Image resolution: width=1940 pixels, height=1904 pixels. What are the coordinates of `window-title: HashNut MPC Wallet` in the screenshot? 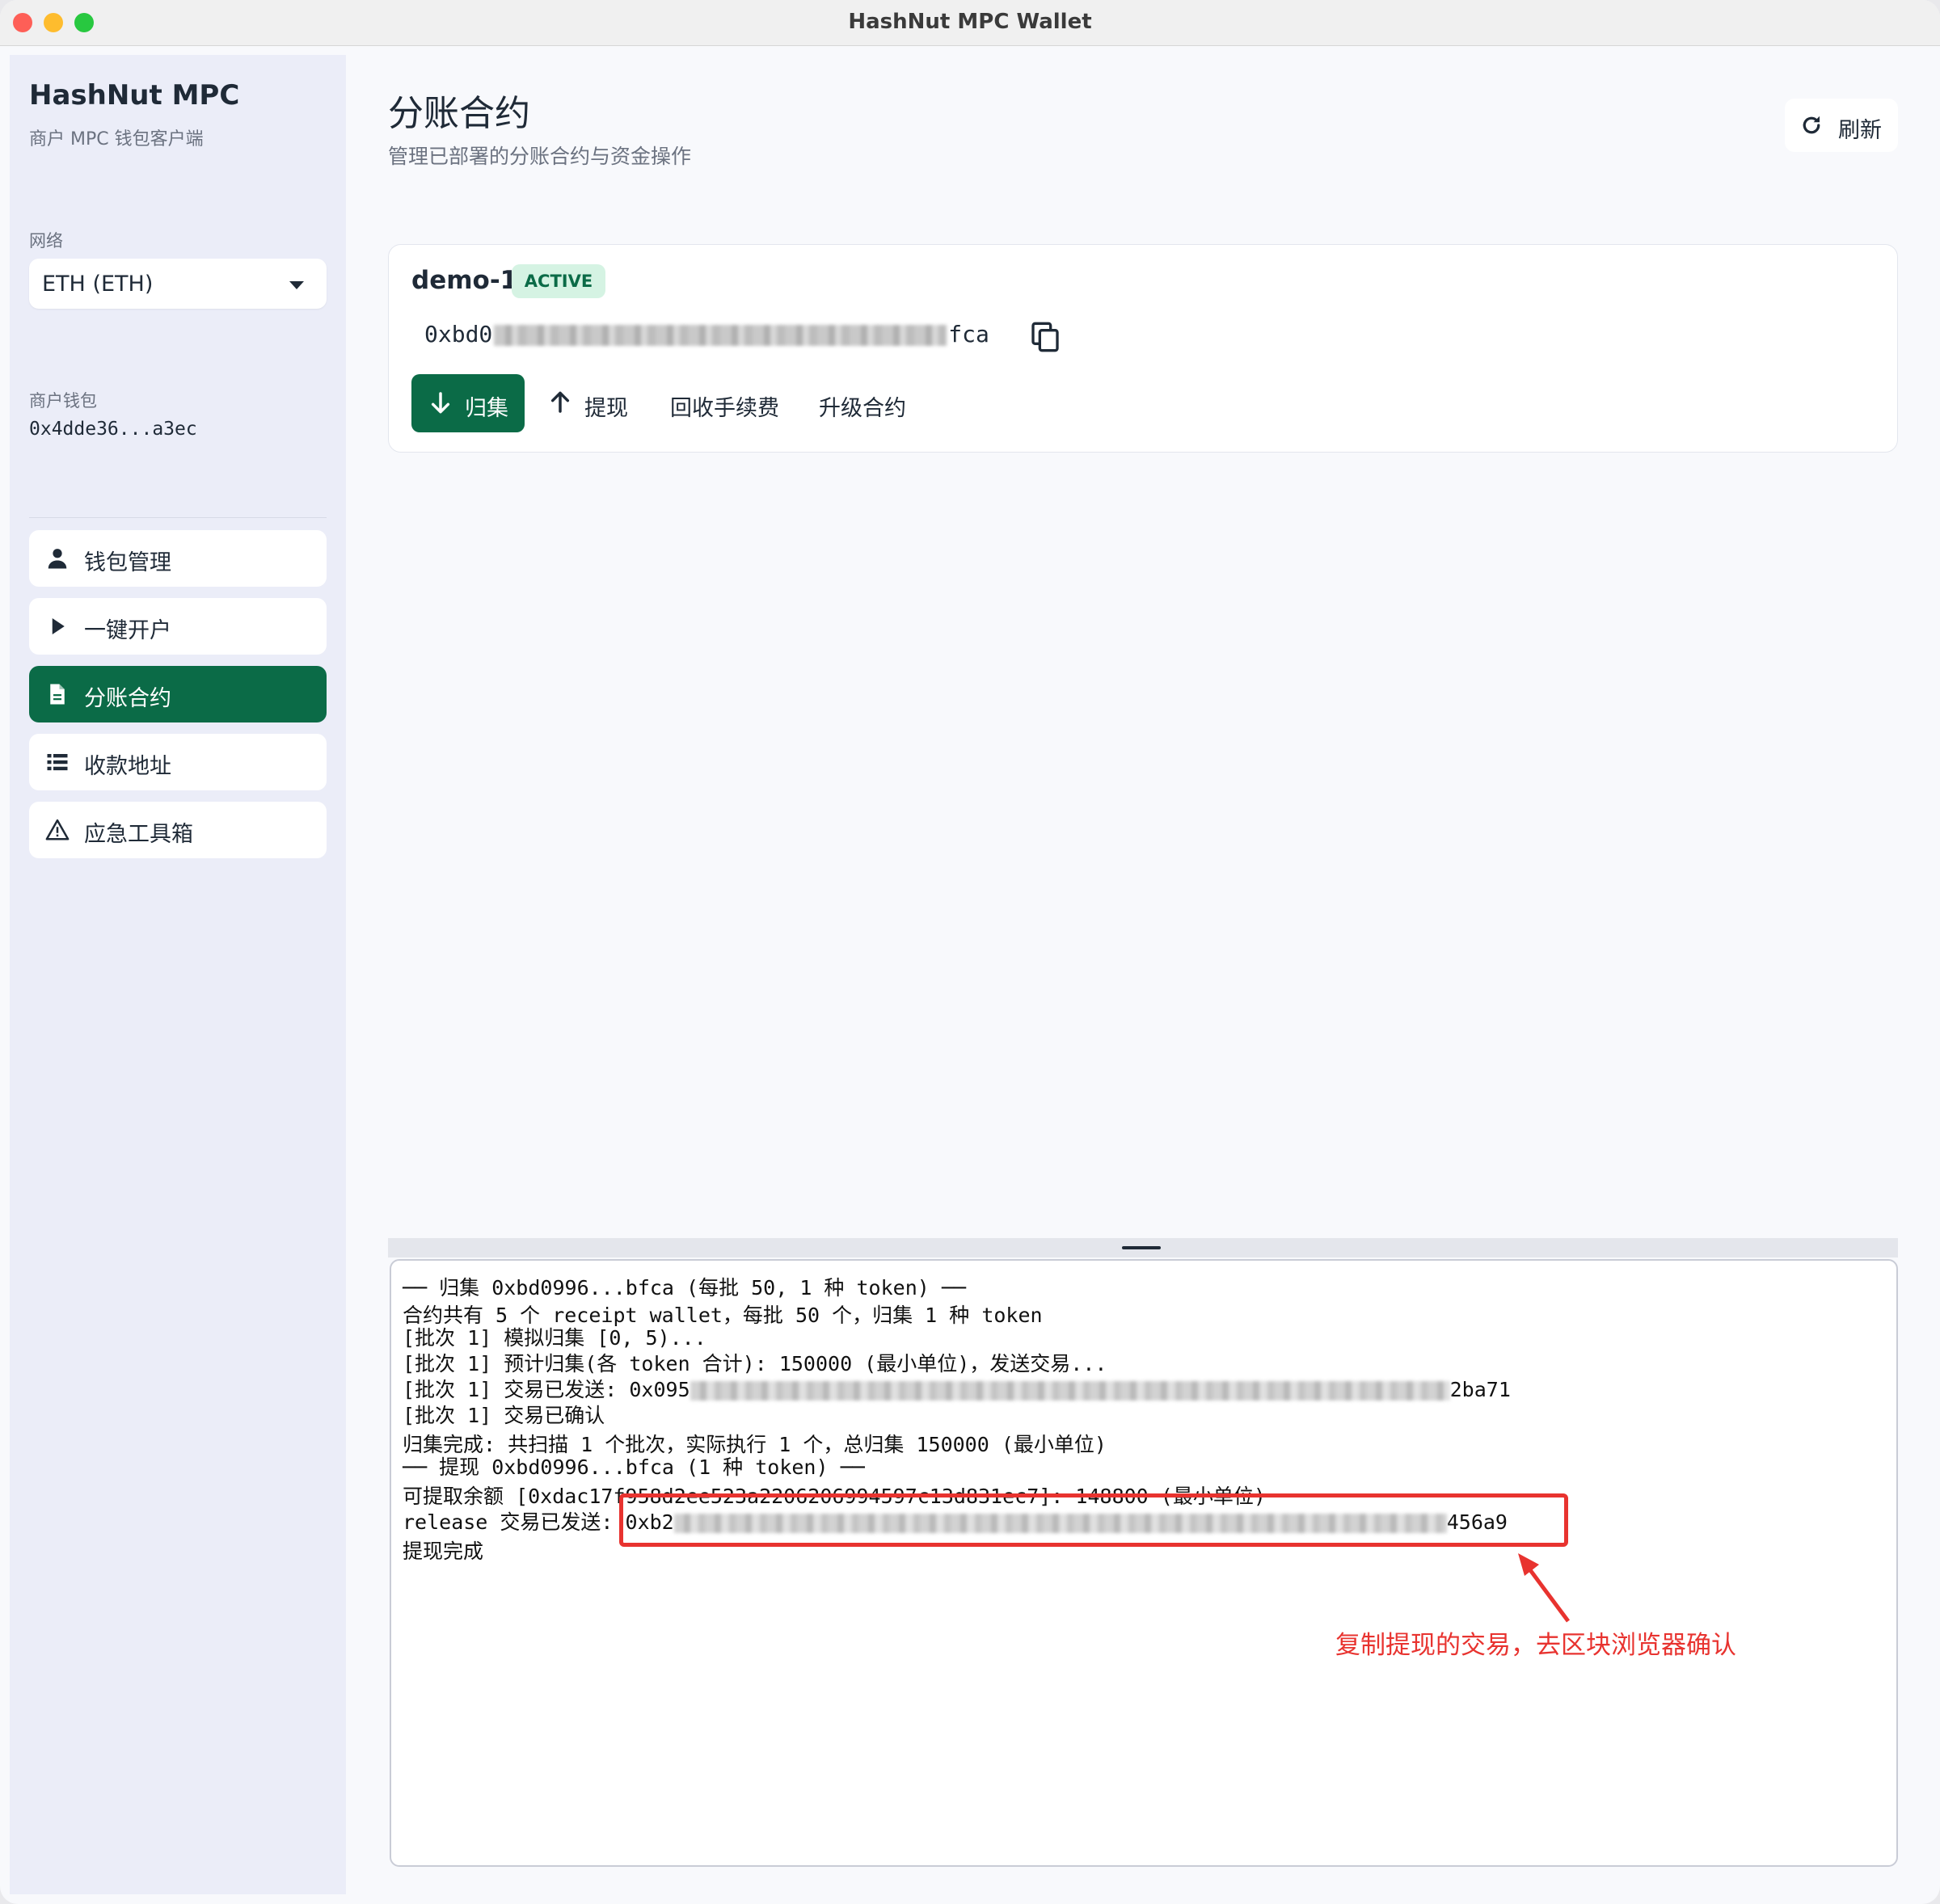 It's located at (970, 22).